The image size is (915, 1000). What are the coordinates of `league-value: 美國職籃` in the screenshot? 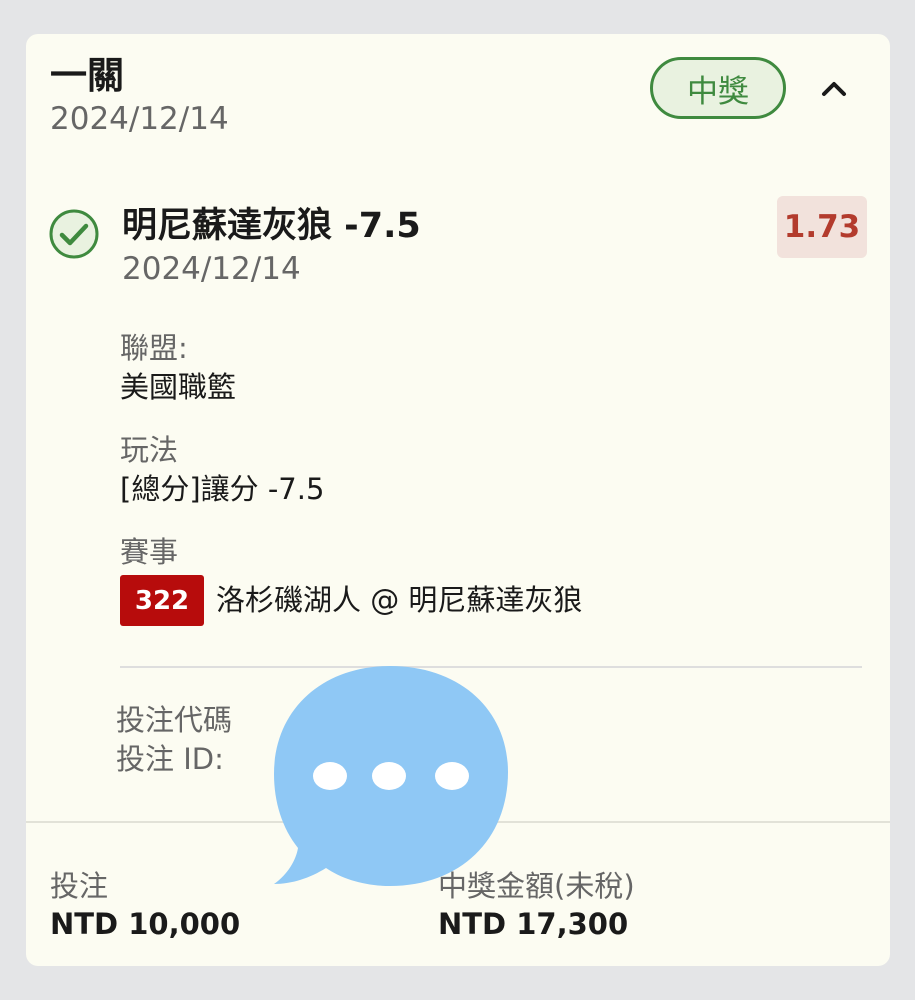 It's located at (178, 387).